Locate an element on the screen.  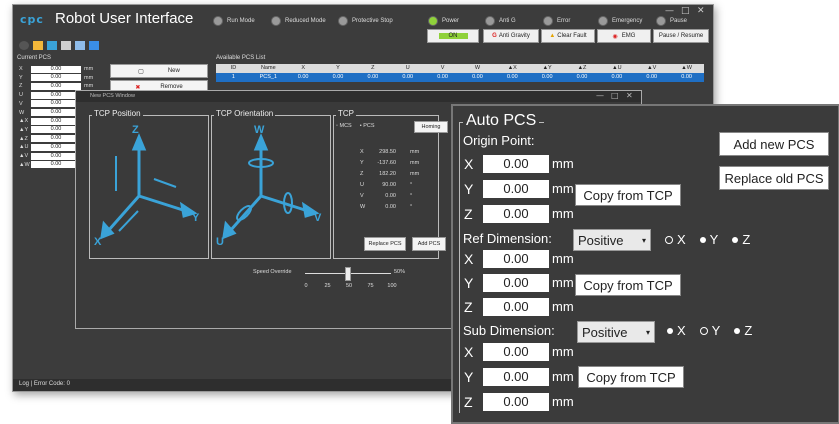
pause-resume-label: Pause / Resume is located at coordinates (681, 36).